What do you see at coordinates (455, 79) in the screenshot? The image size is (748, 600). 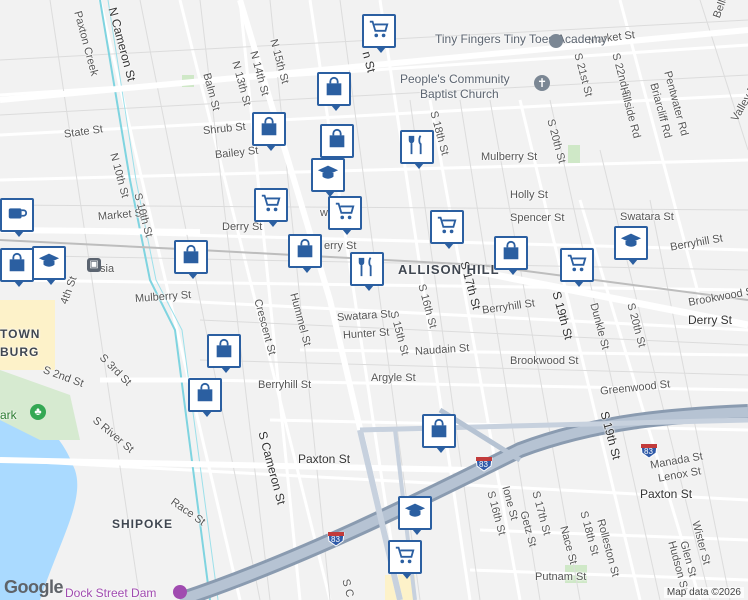 I see `poi-label: People's Community` at bounding box center [455, 79].